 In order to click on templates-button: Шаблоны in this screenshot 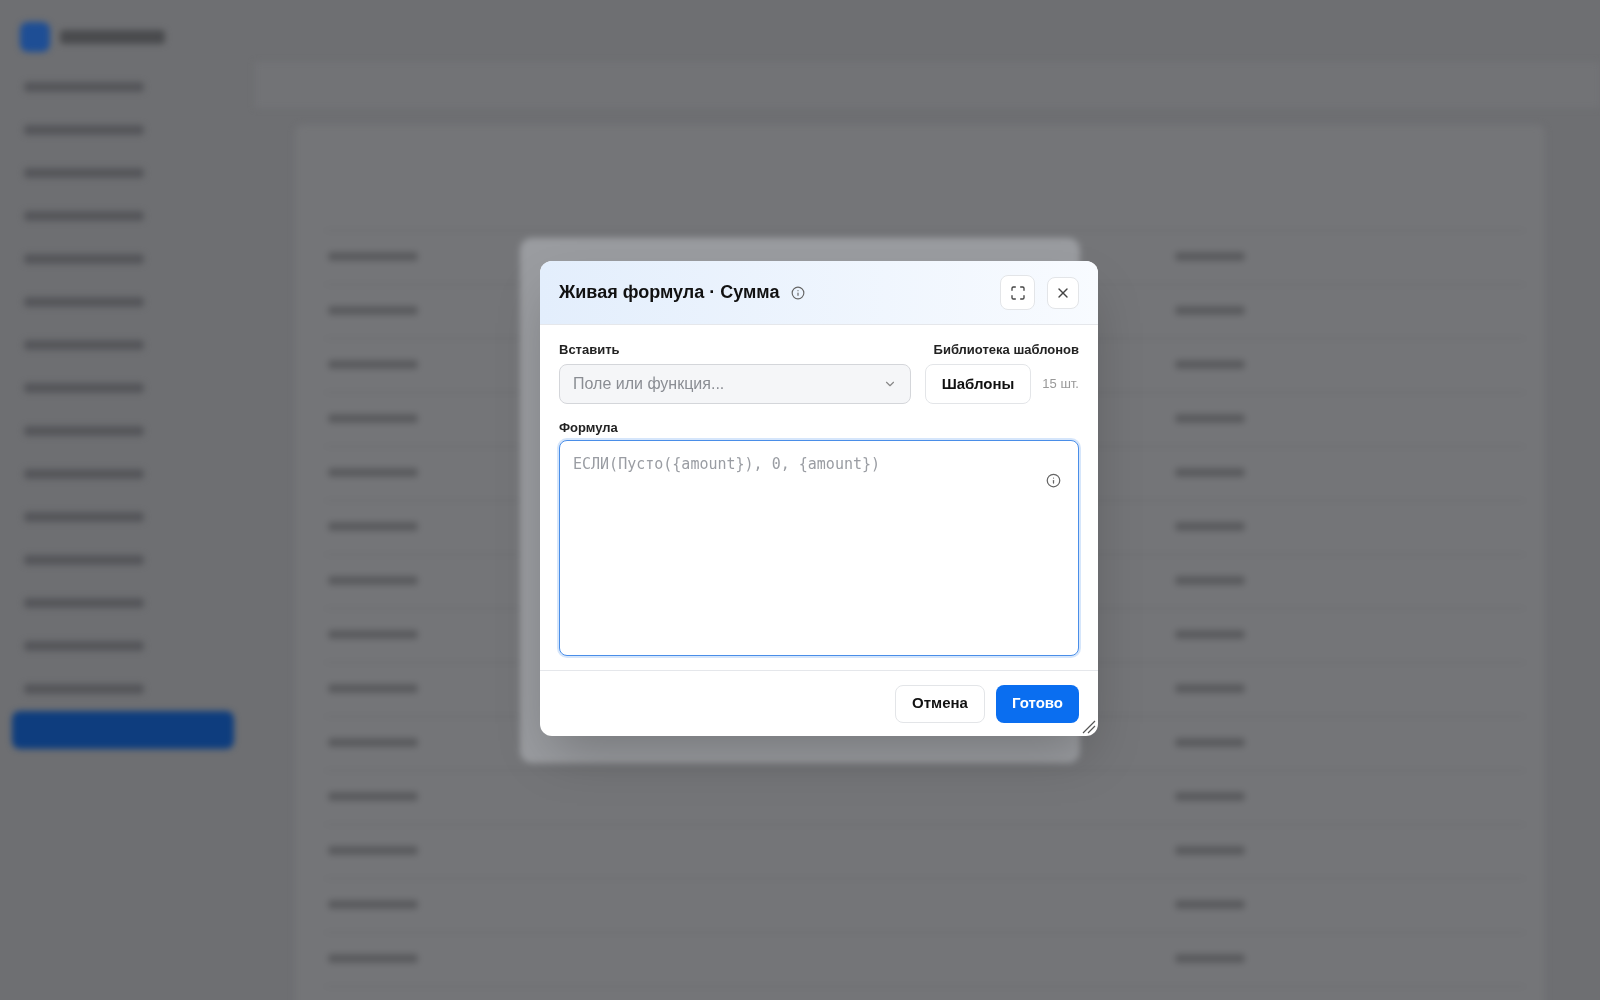, I will do `click(978, 384)`.